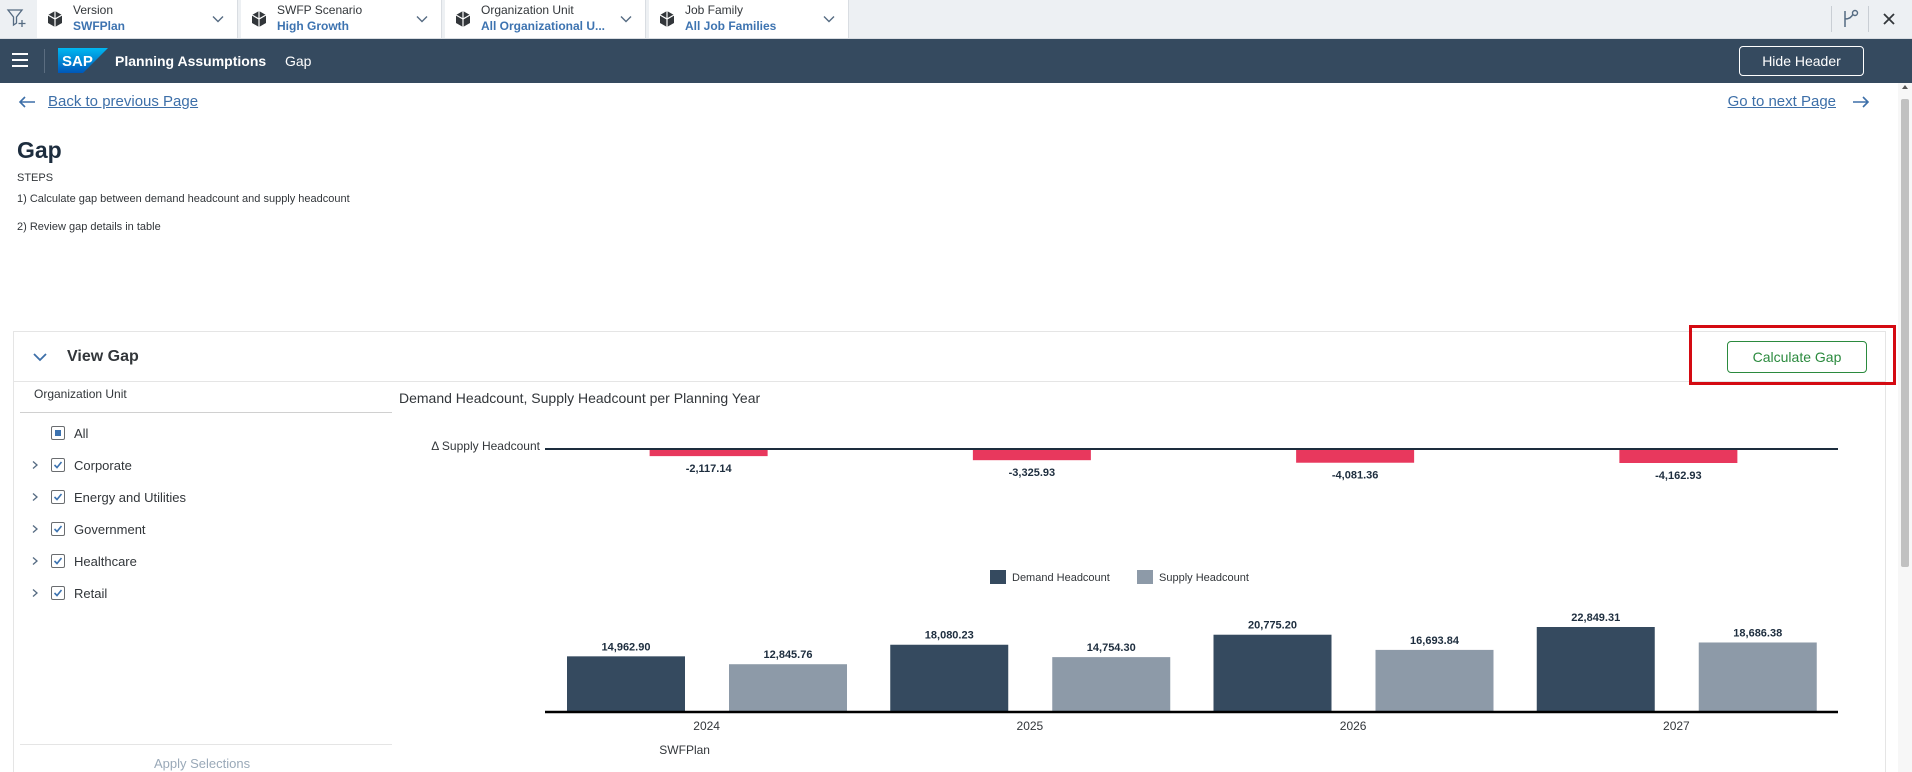 The width and height of the screenshot is (1912, 772). I want to click on back-link-label: Back to previous Page, so click(123, 101).